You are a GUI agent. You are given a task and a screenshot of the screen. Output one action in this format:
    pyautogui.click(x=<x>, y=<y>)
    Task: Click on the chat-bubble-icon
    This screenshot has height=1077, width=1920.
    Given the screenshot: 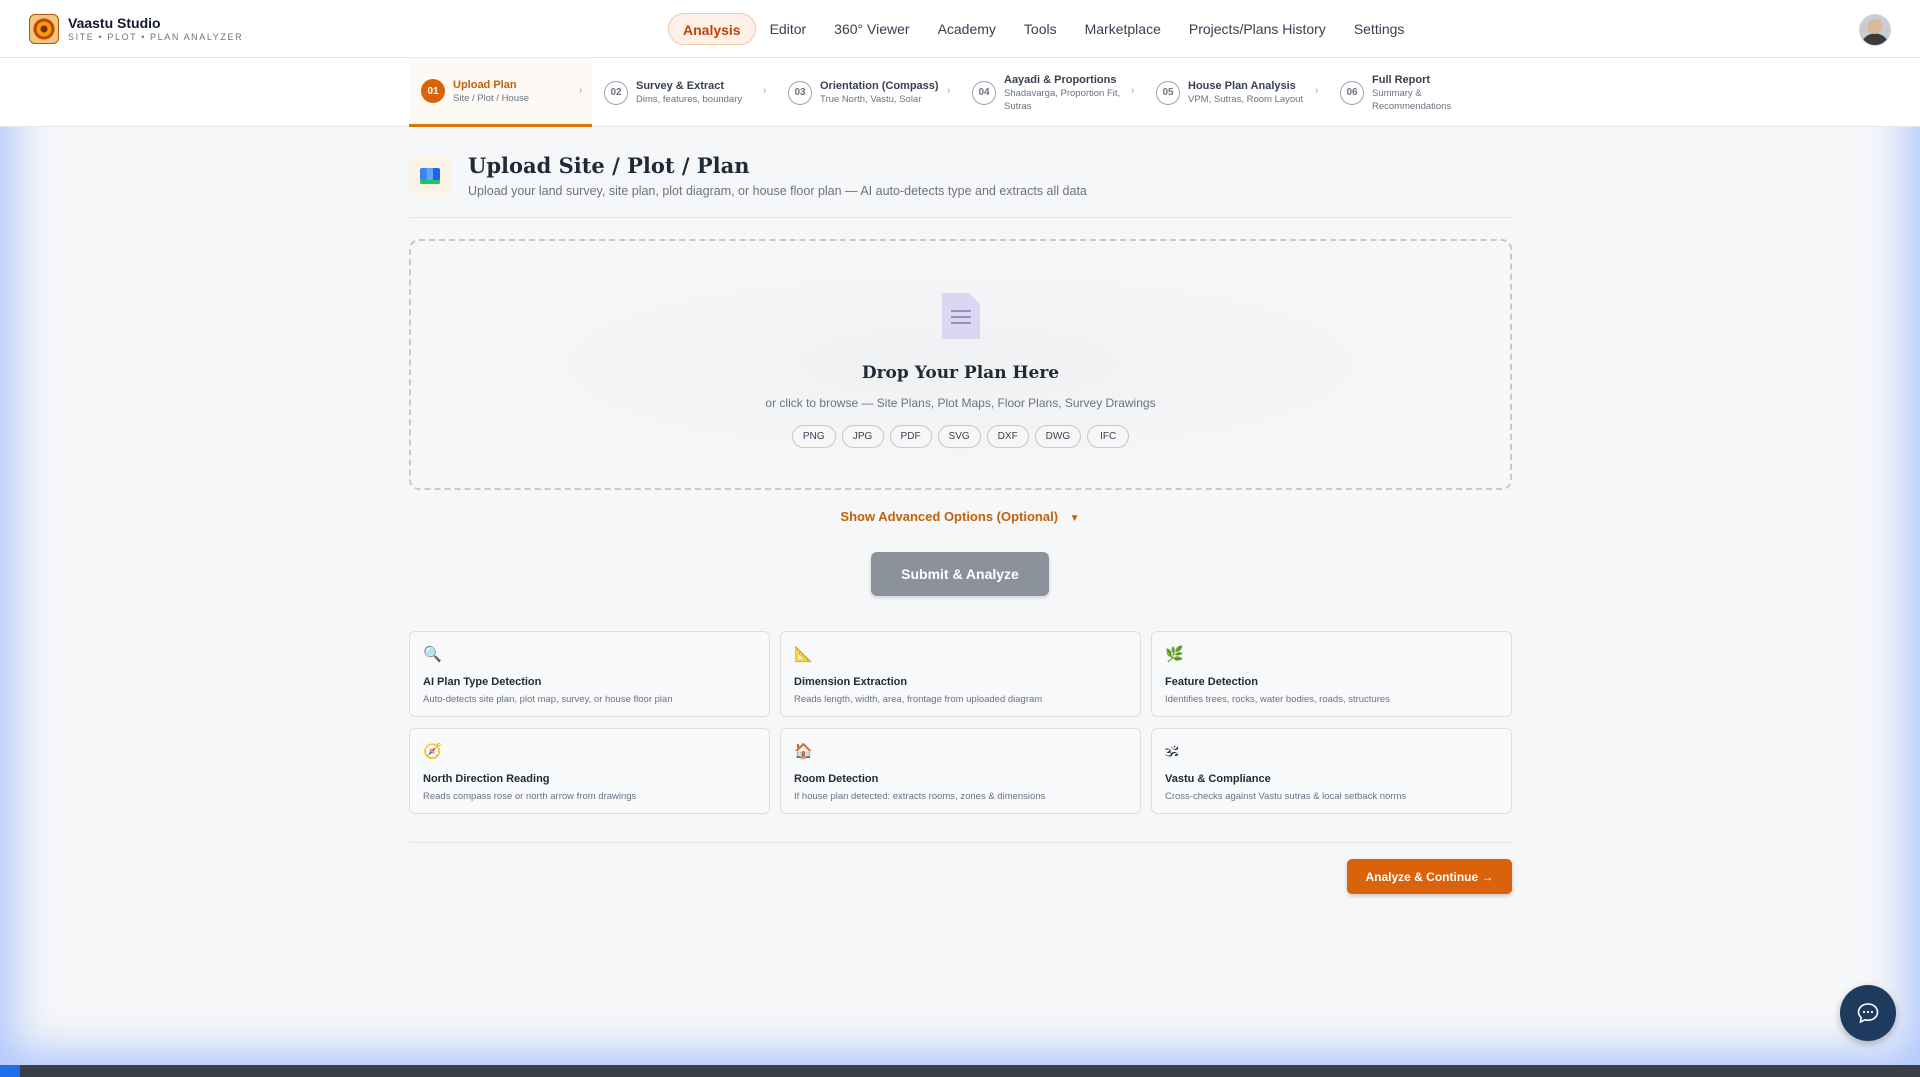 What is the action you would take?
    pyautogui.click(x=1868, y=1013)
    